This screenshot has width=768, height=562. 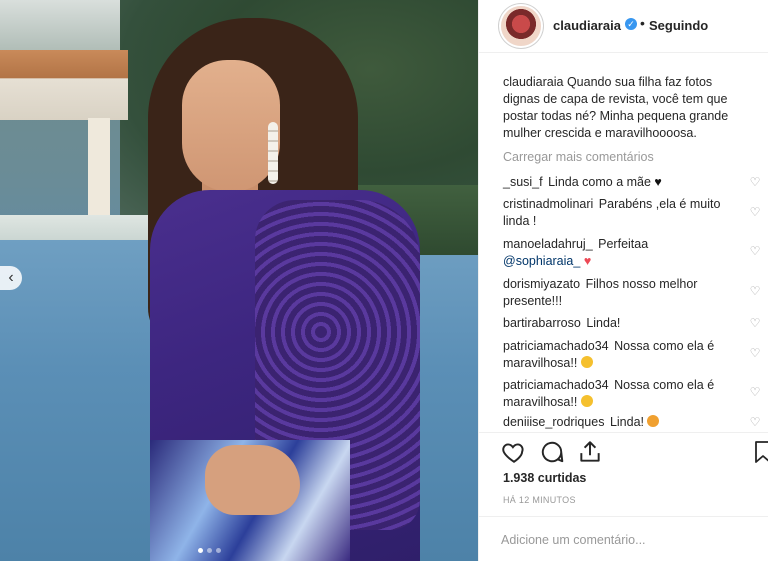 I want to click on photo-pergola, so click(x=64, y=85).